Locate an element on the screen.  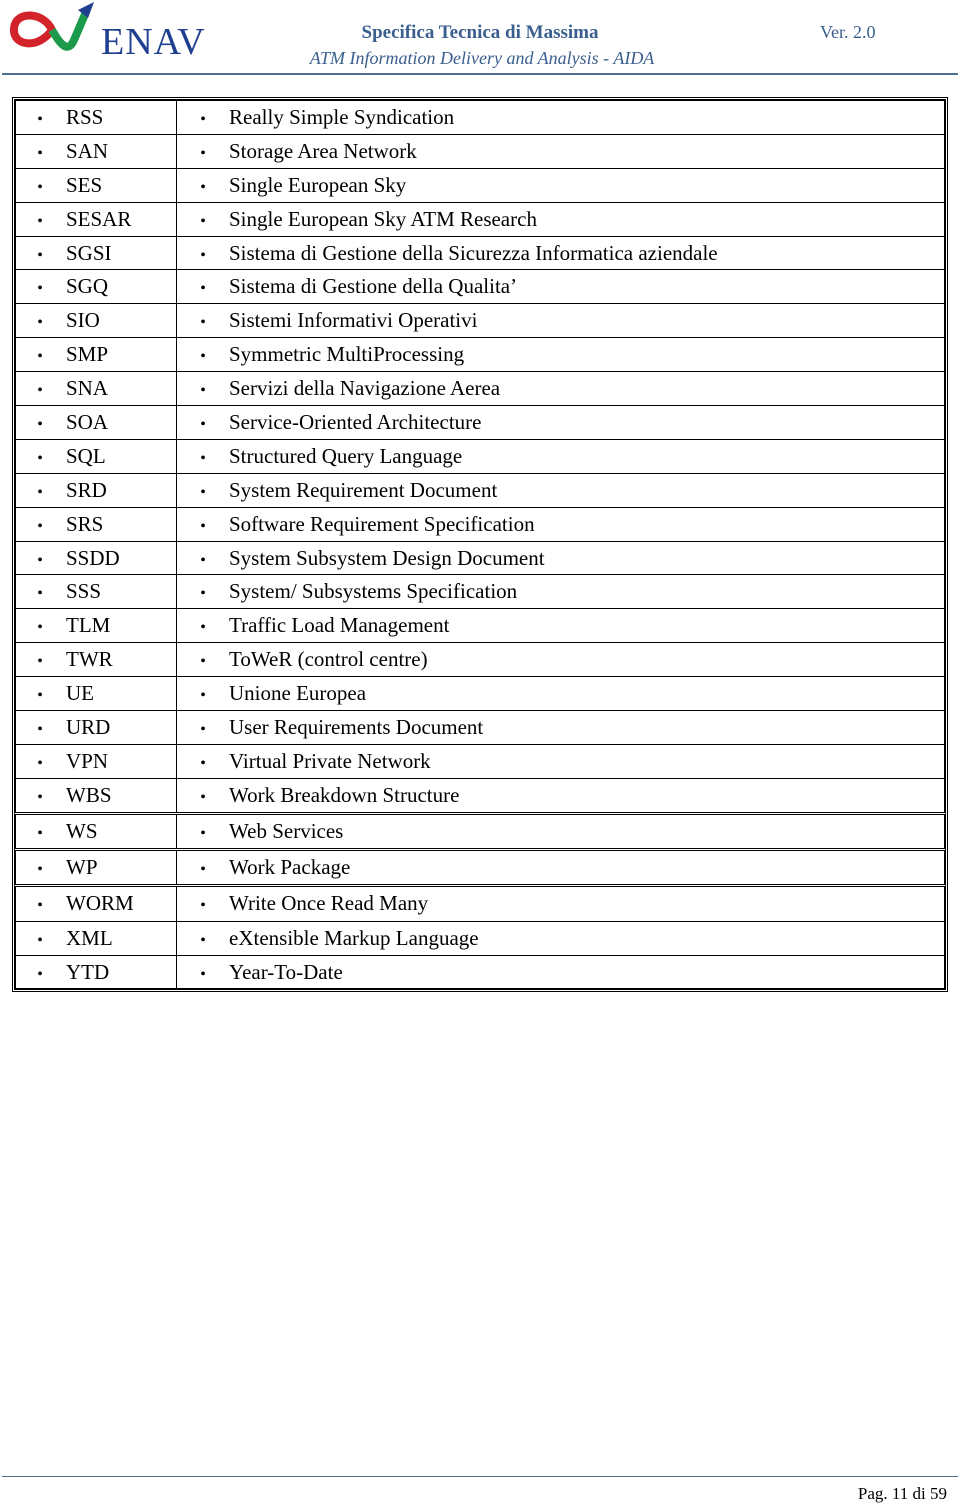
table-row: • WORM • Write Once Read Many is located at coordinates (480, 902).